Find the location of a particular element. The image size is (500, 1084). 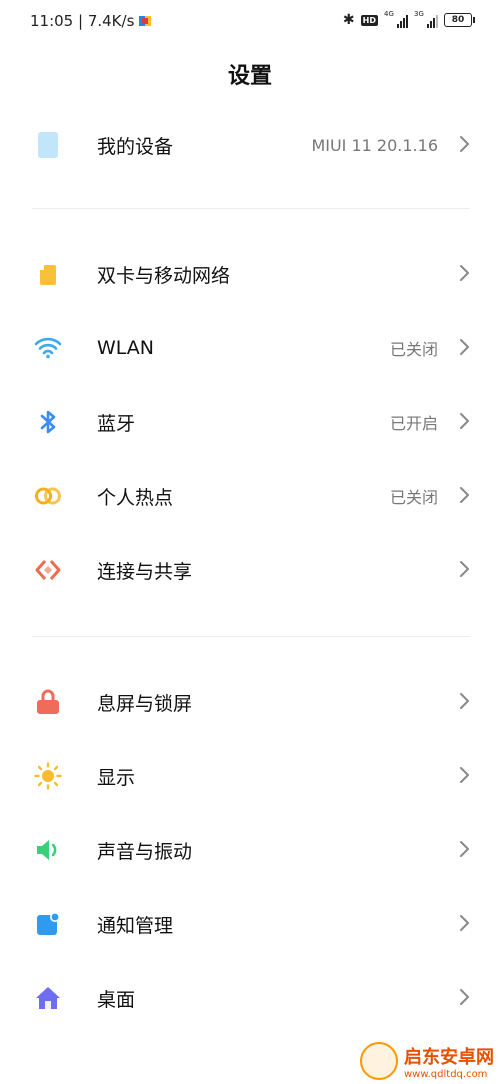

hd-voice-icon: HD is located at coordinates (369, 20).